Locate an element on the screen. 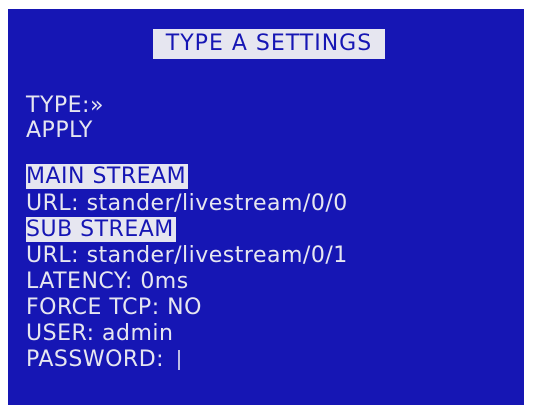 The image size is (534, 414). sub-stream-label: SUB STREAM is located at coordinates (101, 229).